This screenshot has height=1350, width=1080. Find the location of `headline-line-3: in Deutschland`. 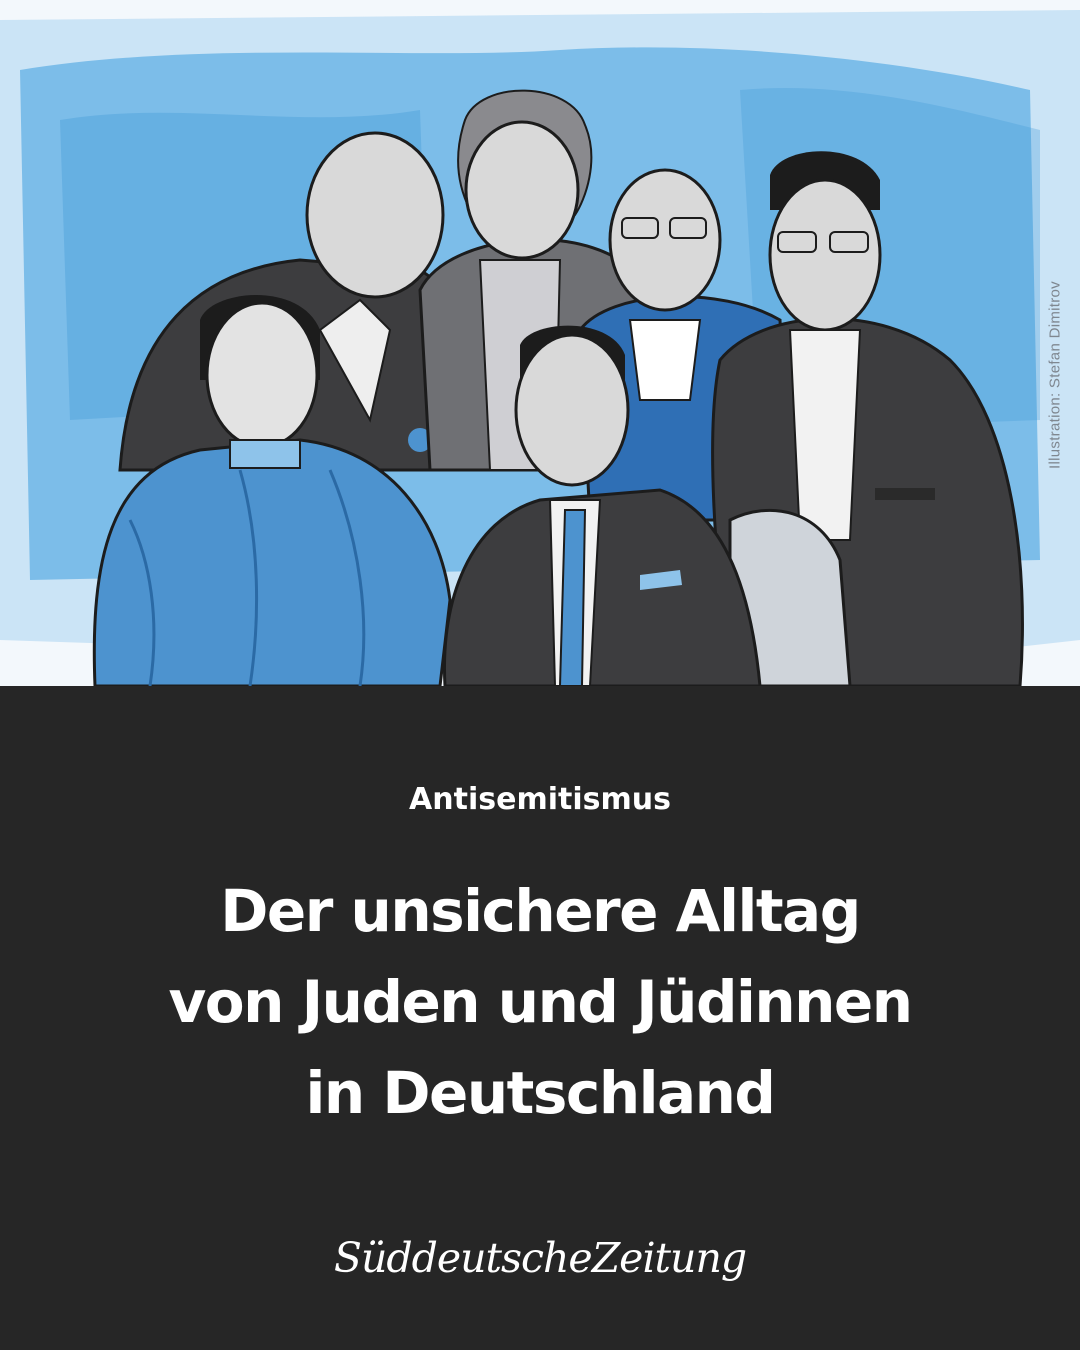

headline-line-3: in Deutschland is located at coordinates (540, 1093).